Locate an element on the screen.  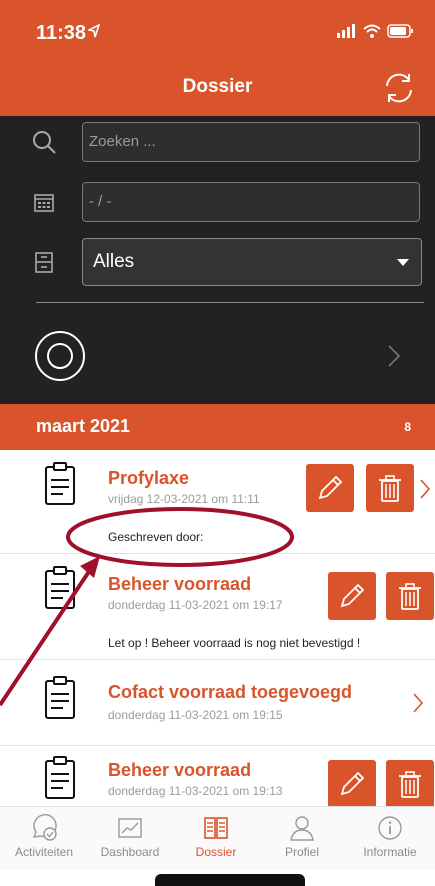
tab-dossier: Dossier is located at coordinates (216, 836).